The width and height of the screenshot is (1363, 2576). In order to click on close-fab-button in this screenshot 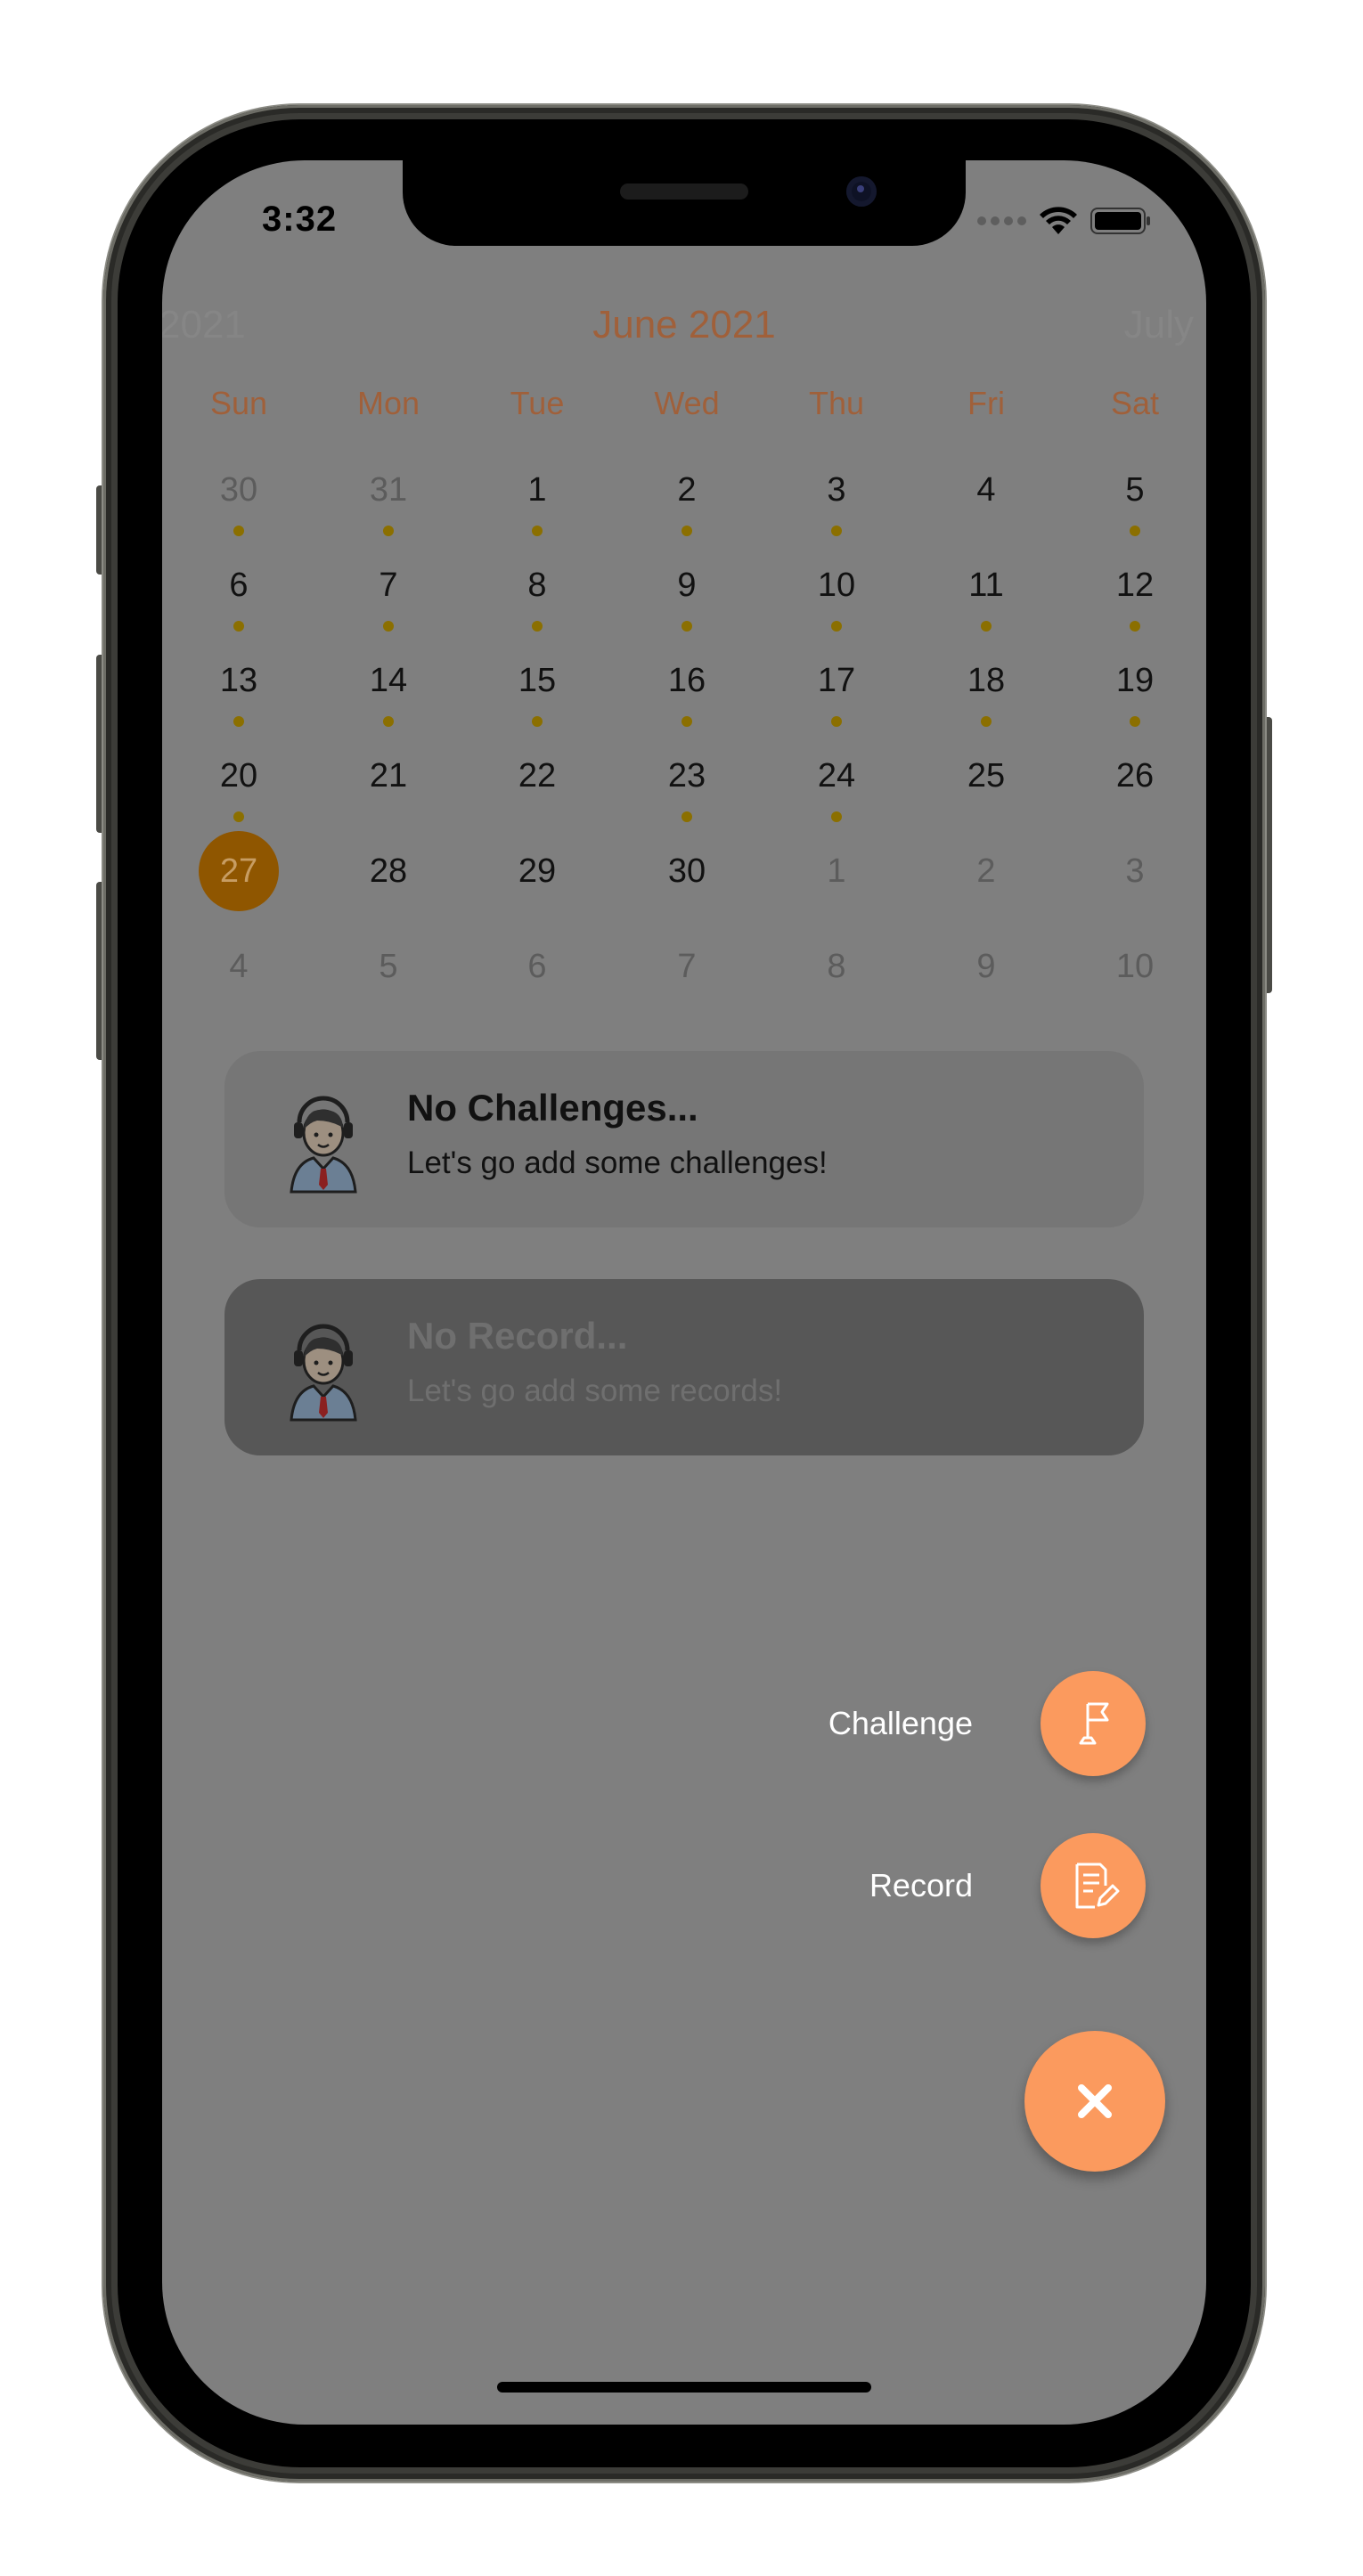, I will do `click(1095, 2101)`.